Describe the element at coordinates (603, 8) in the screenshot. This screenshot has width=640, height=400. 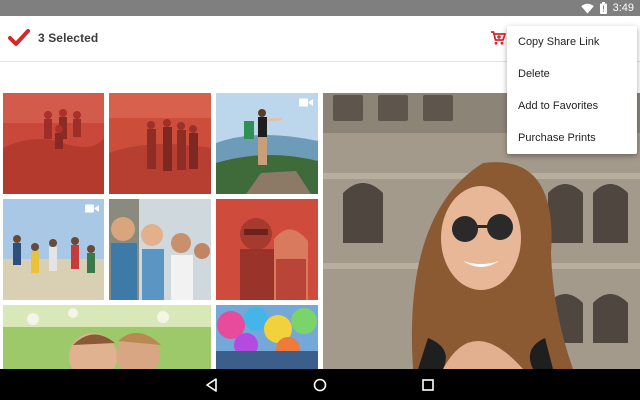
I see `battery-icon` at that location.